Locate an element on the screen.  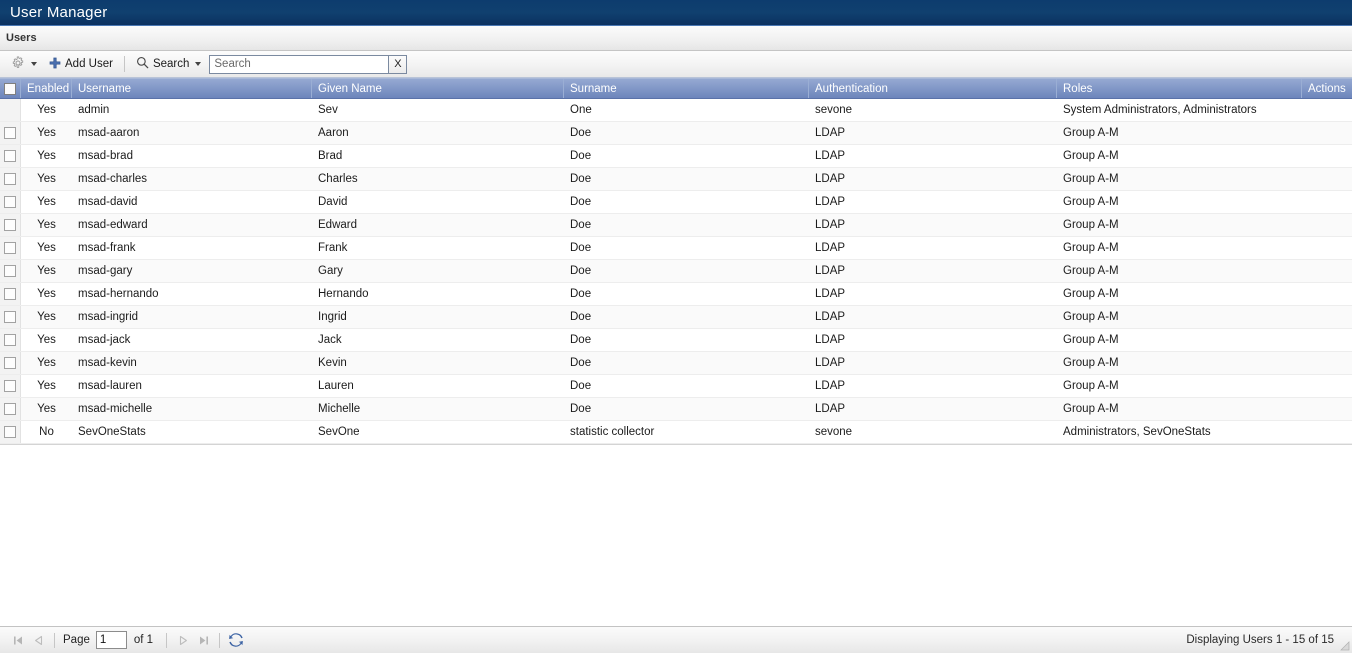
last-page-button is located at coordinates (203, 640).